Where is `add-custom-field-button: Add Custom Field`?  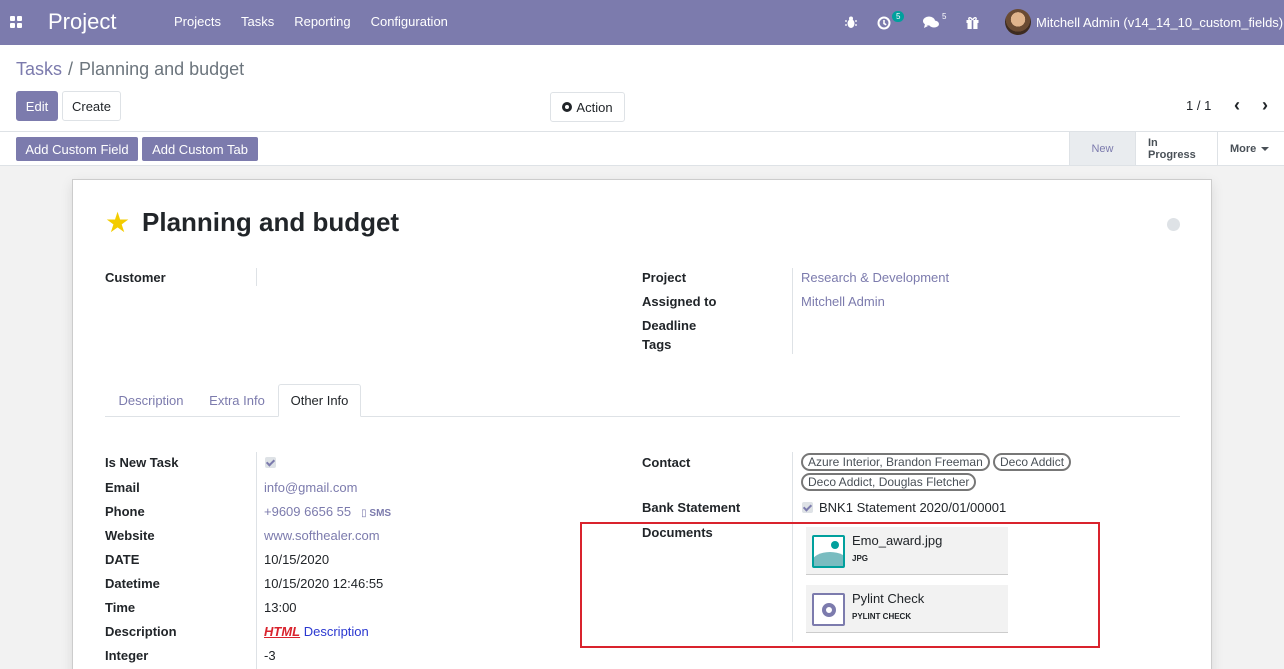
add-custom-field-button: Add Custom Field is located at coordinates (77, 149).